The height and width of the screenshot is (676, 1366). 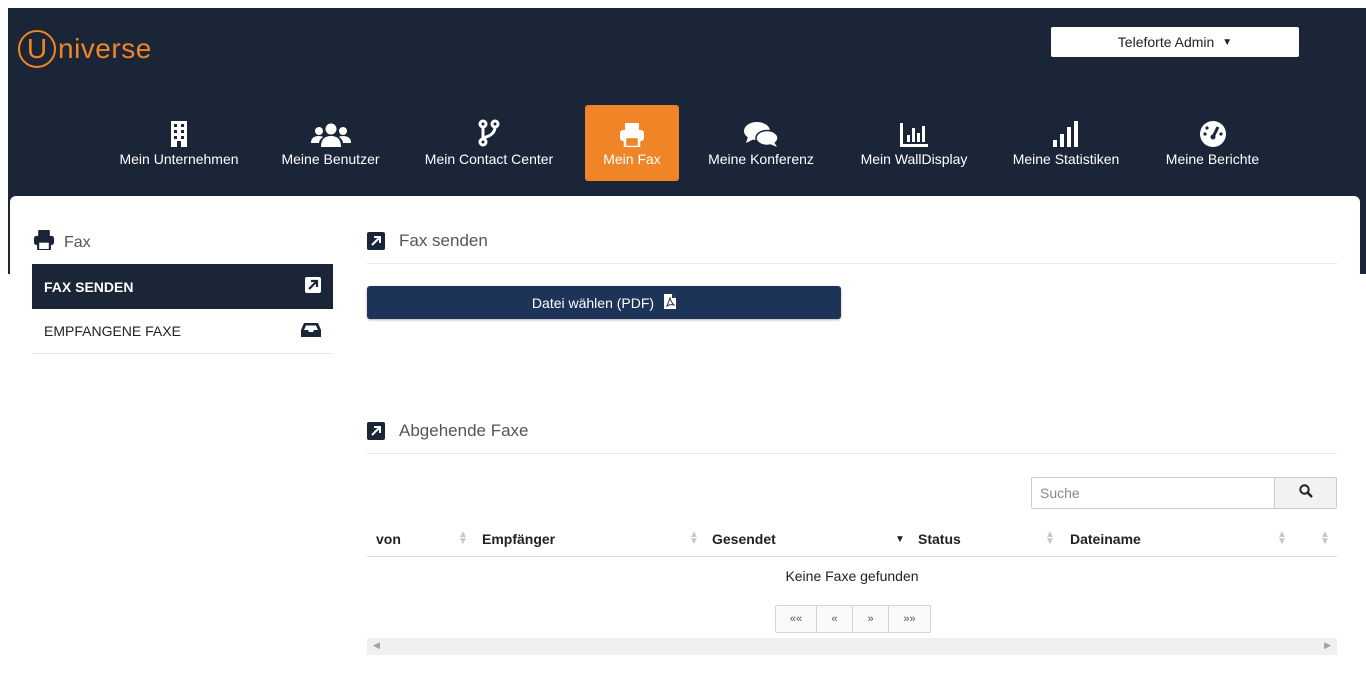 I want to click on next-page-button: », so click(x=871, y=619).